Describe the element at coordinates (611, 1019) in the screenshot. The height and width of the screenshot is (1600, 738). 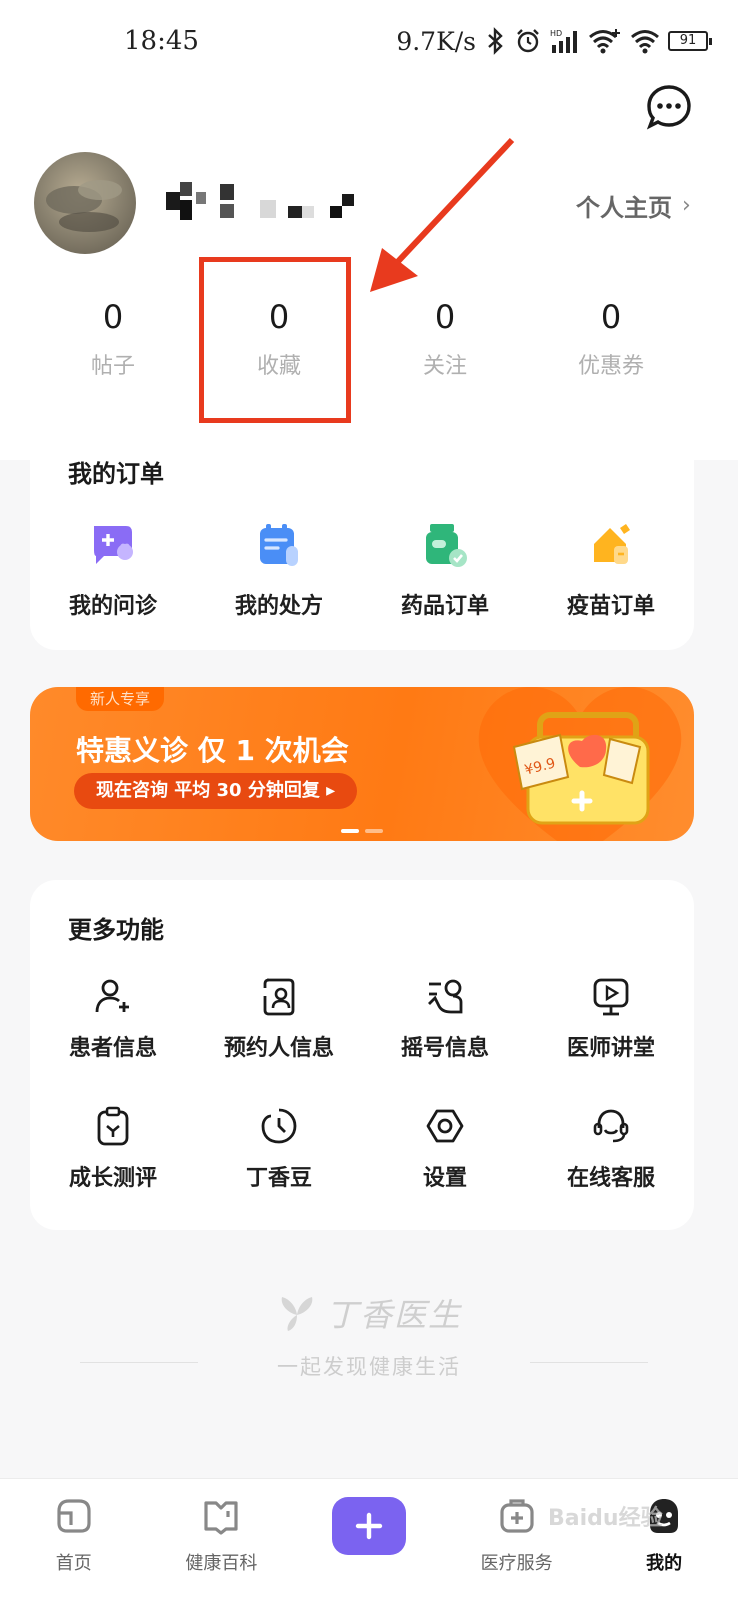
I see `function-doctor-lecture: 医师讲堂` at that location.